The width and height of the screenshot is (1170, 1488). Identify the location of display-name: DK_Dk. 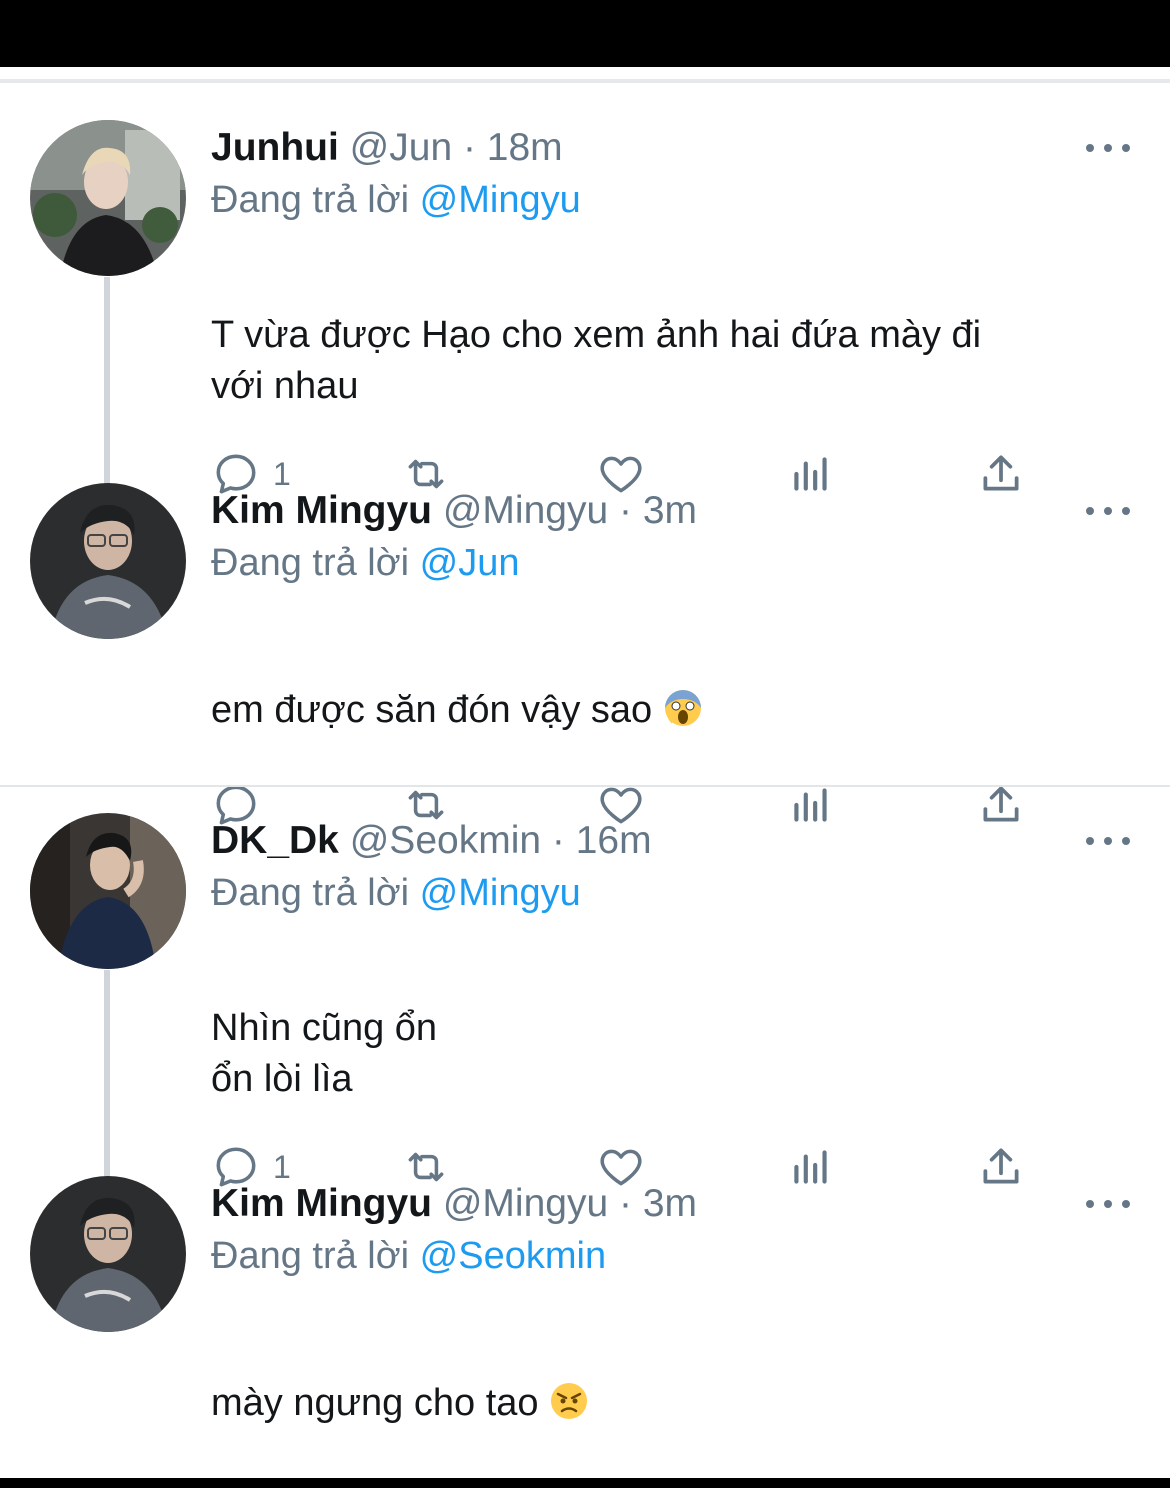
(275, 840).